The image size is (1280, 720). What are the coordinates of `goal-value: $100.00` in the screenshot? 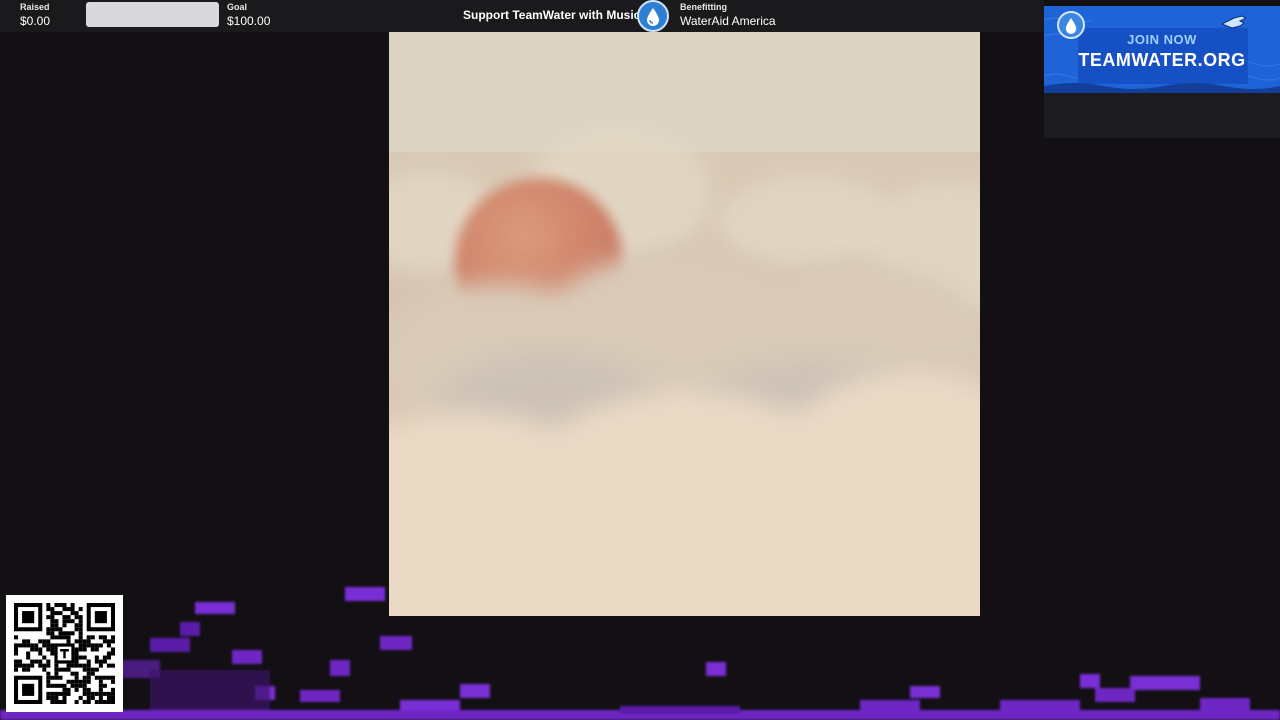 It's located at (249, 21).